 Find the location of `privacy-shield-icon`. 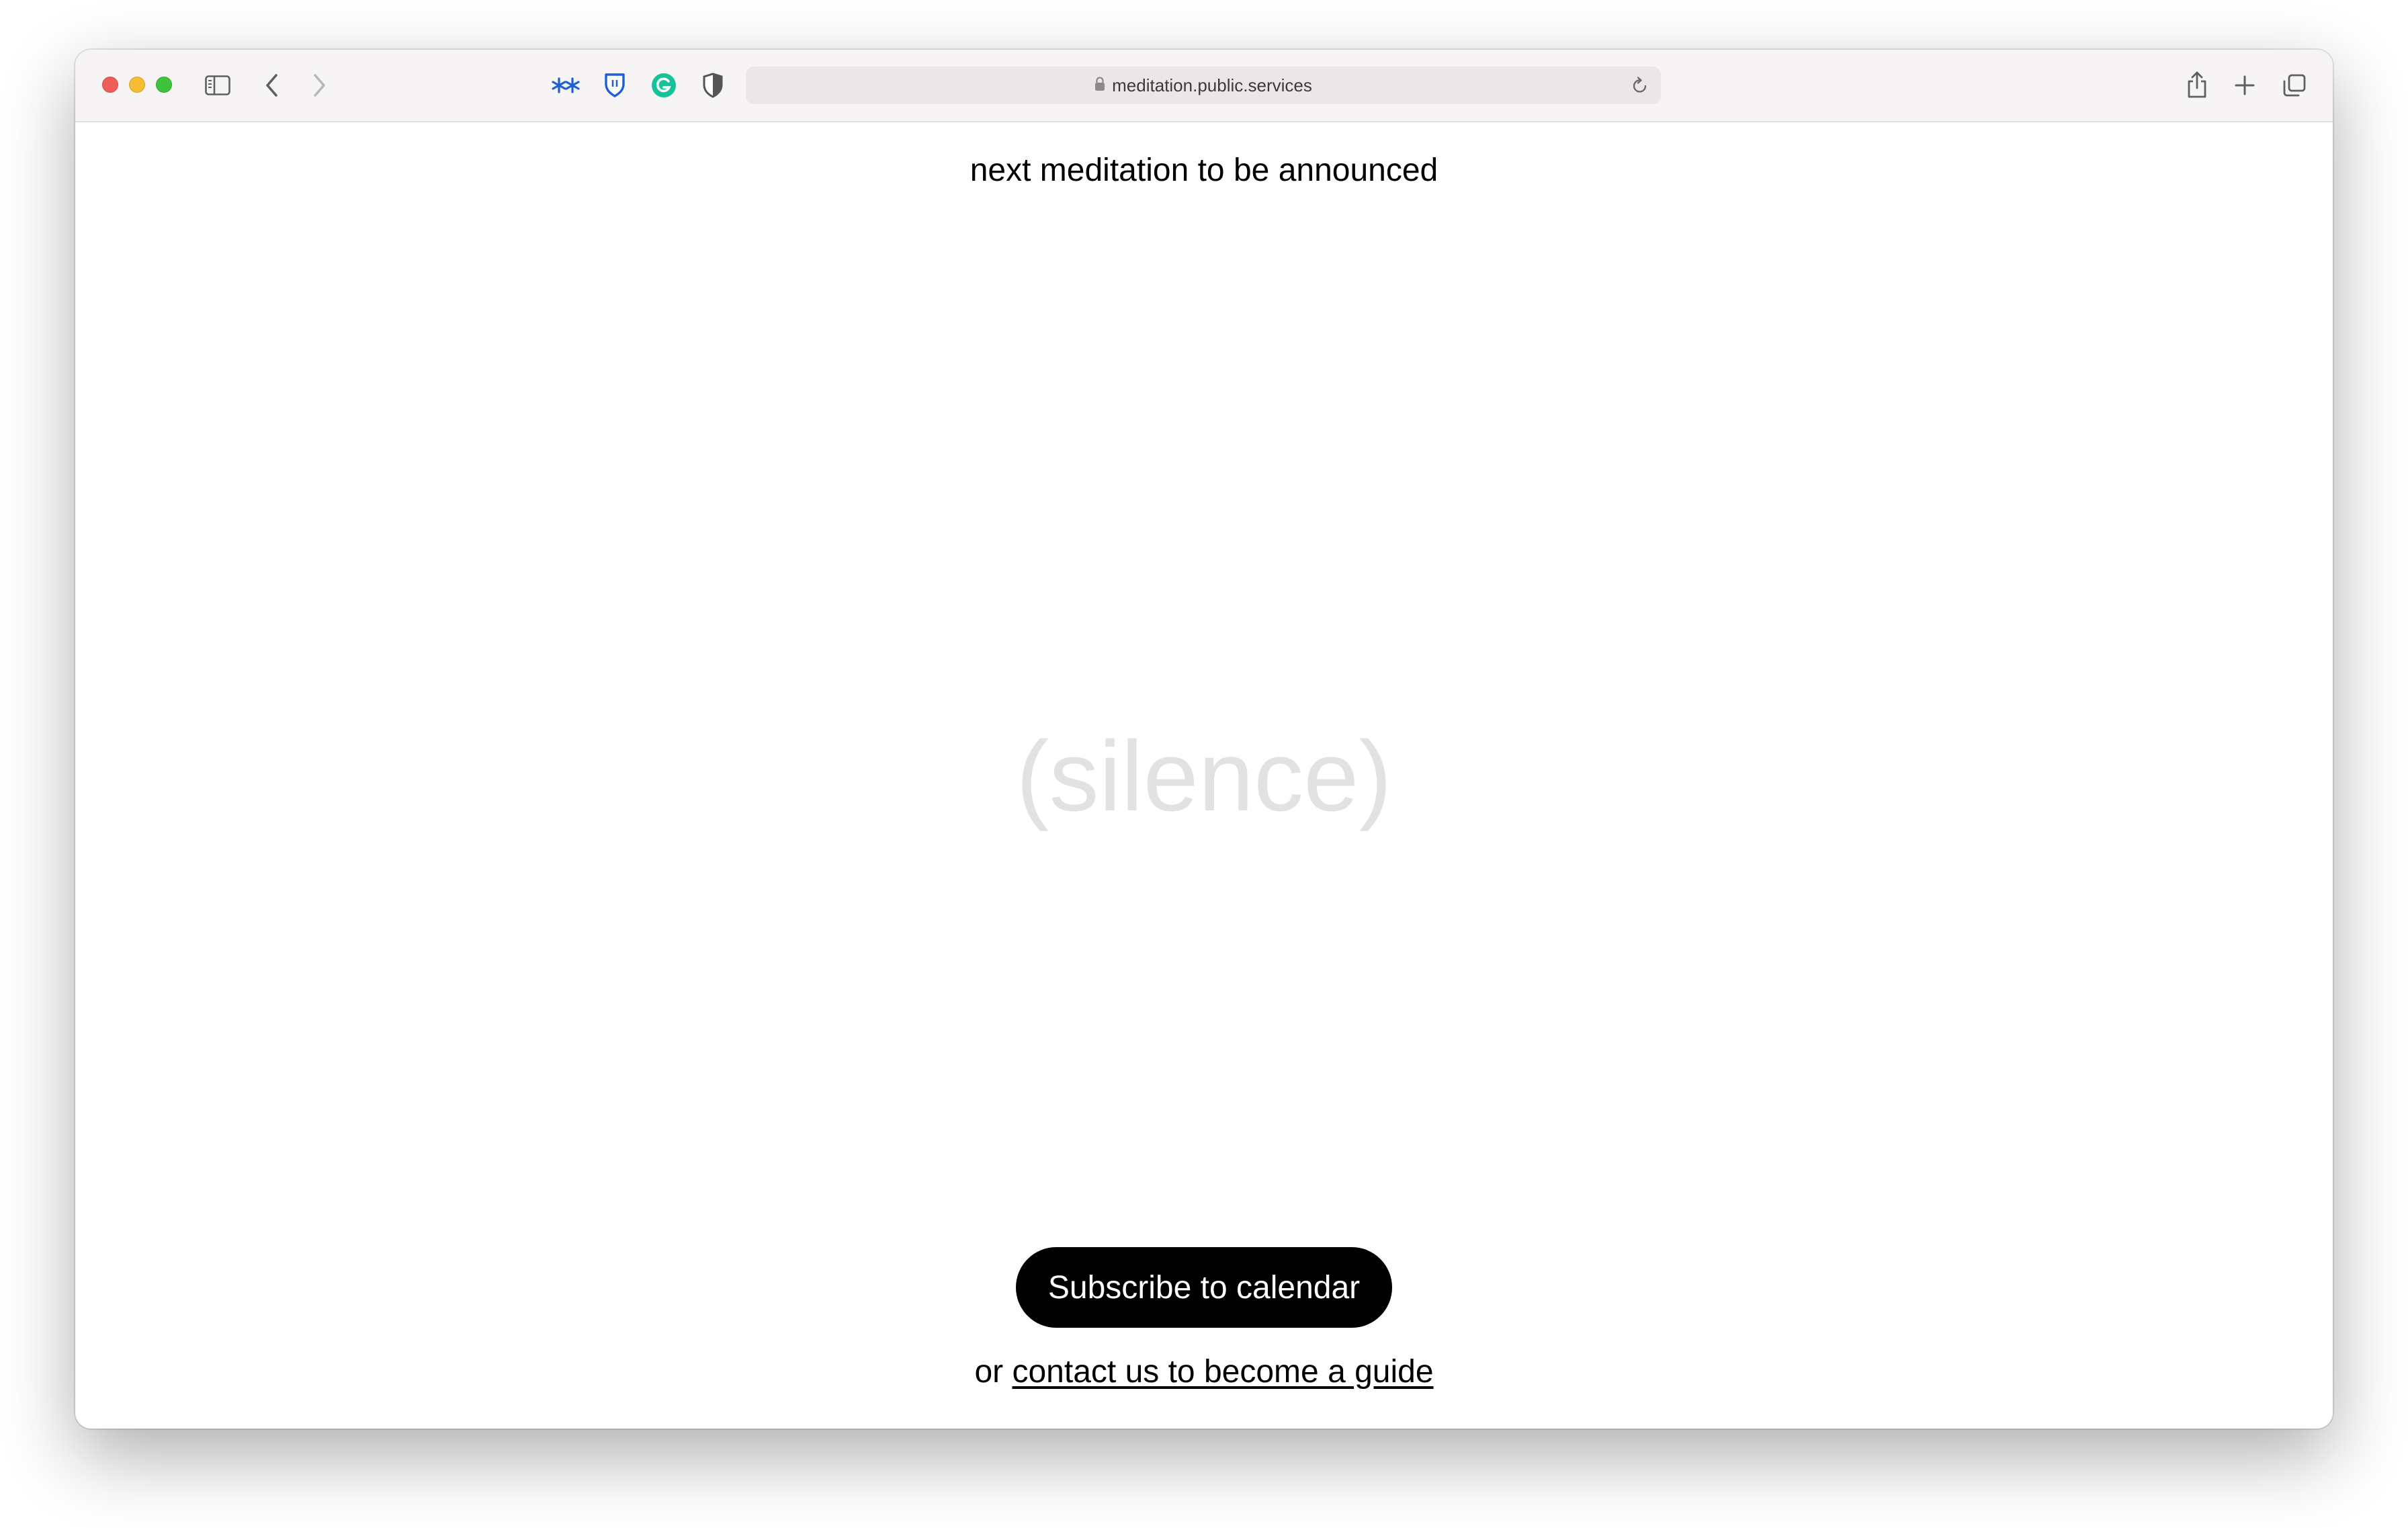

privacy-shield-icon is located at coordinates (713, 86).